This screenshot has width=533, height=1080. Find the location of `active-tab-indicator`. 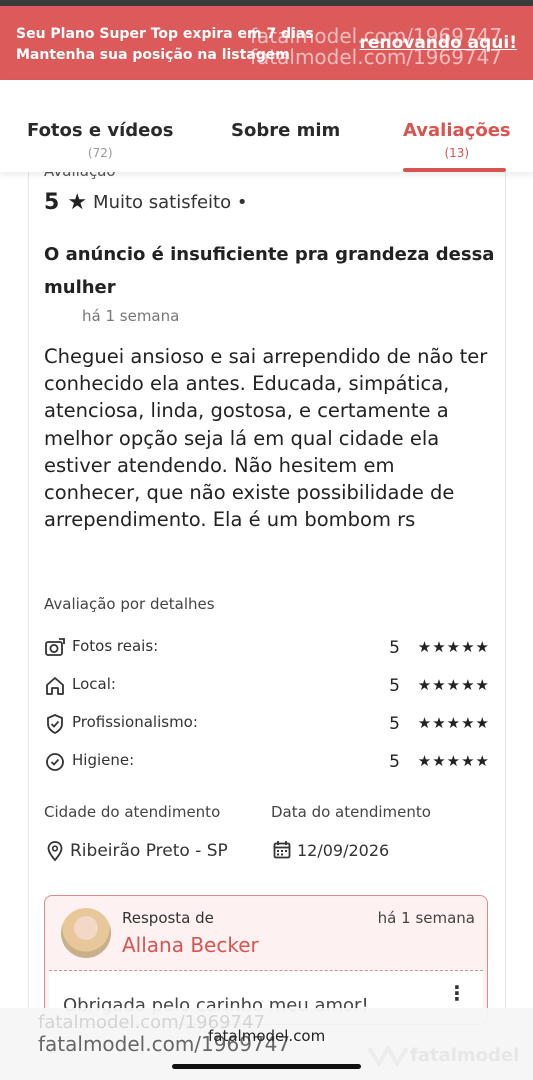

active-tab-indicator is located at coordinates (454, 170).